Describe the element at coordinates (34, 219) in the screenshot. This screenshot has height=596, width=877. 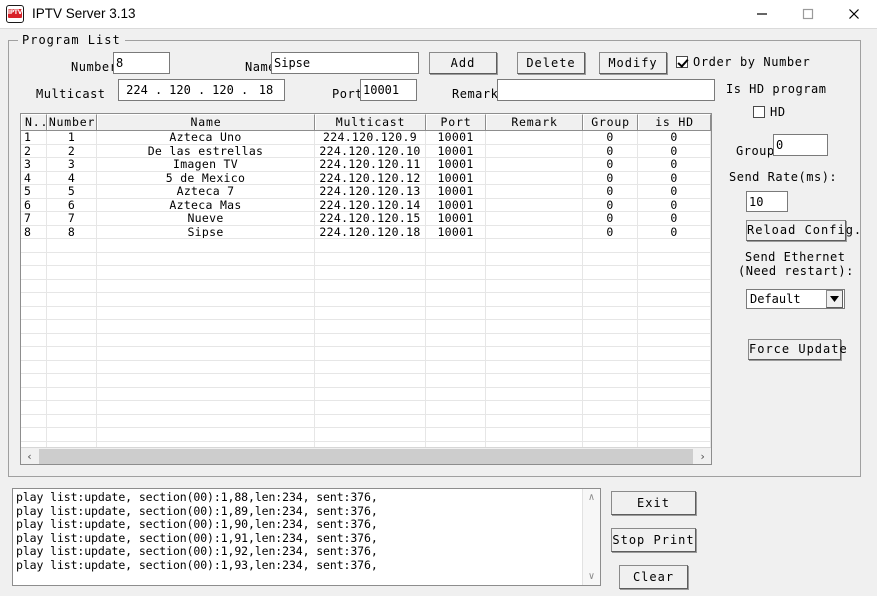
I see `cell-n: 7` at that location.